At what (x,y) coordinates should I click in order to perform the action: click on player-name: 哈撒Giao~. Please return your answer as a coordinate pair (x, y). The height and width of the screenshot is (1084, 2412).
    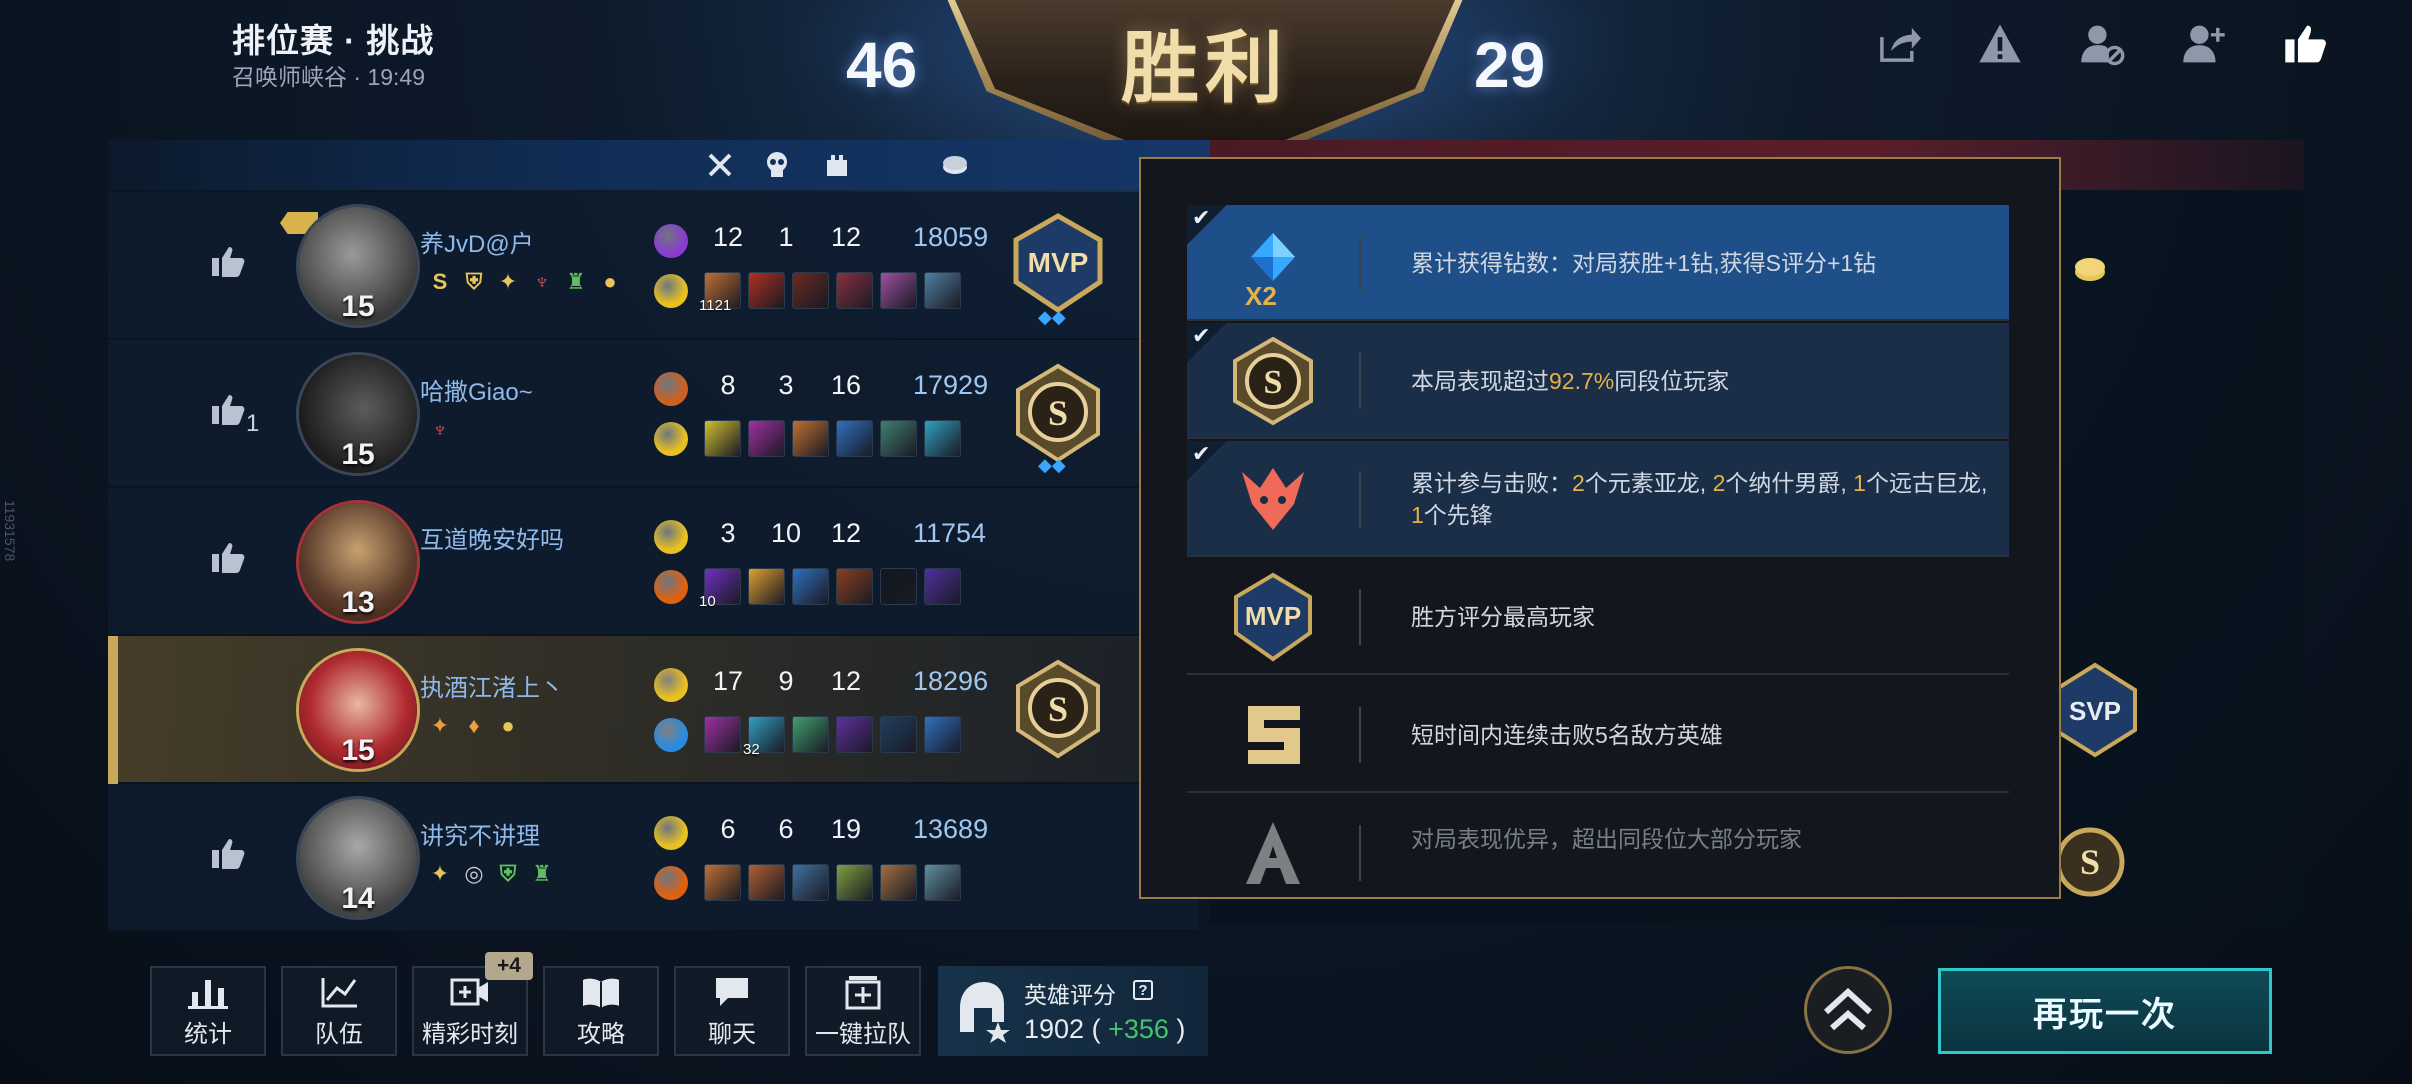
    Looking at the image, I should click on (476, 389).